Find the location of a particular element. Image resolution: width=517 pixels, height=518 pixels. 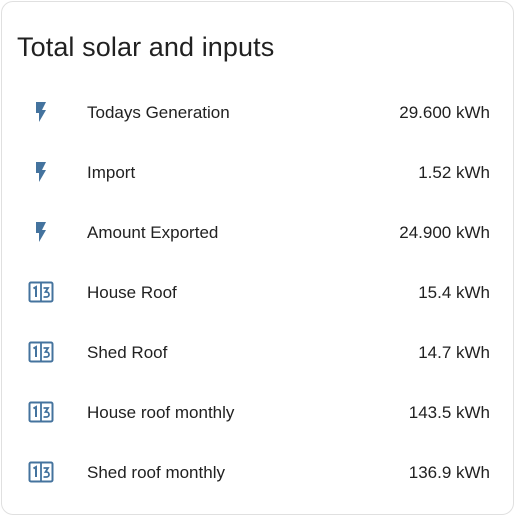

entity-name: Shed Roof is located at coordinates (127, 352).